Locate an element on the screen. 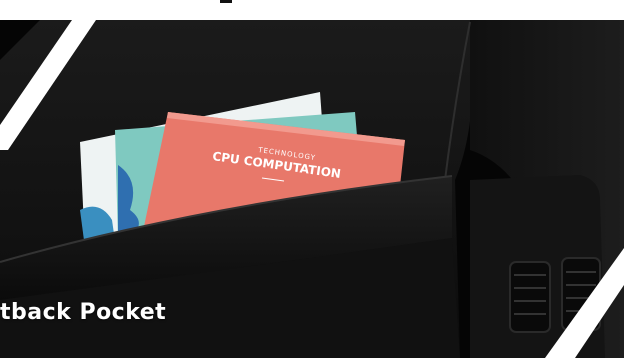 The image size is (624, 358). caption-text: tback Pocket is located at coordinates (83, 312).